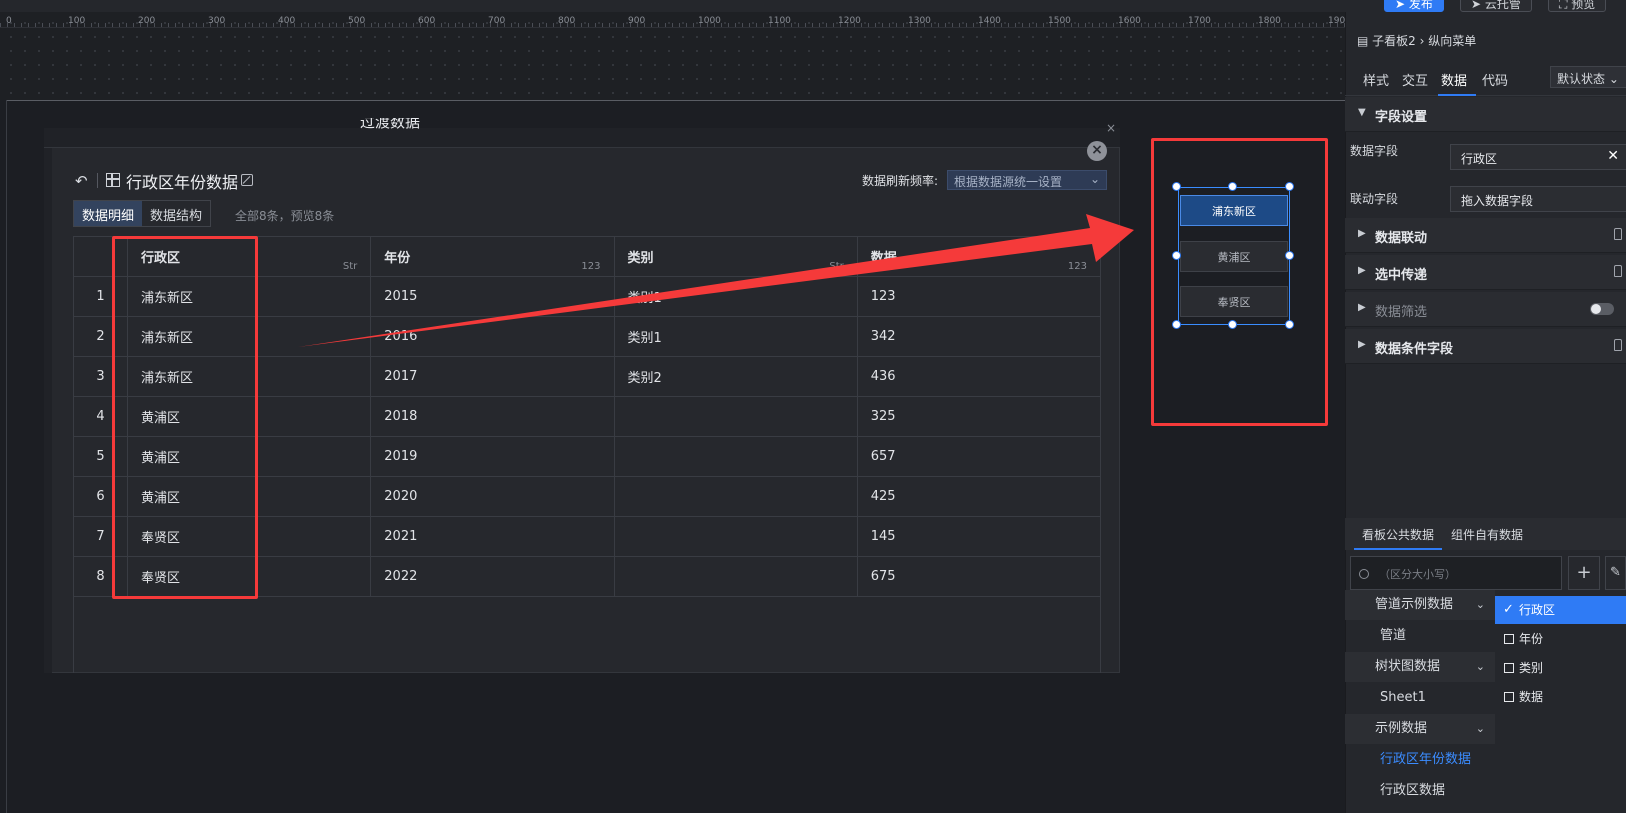 This screenshot has width=1626, height=813. What do you see at coordinates (1496, 6) in the screenshot?
I see `cloud-hosting-button: ➤ 云托管` at bounding box center [1496, 6].